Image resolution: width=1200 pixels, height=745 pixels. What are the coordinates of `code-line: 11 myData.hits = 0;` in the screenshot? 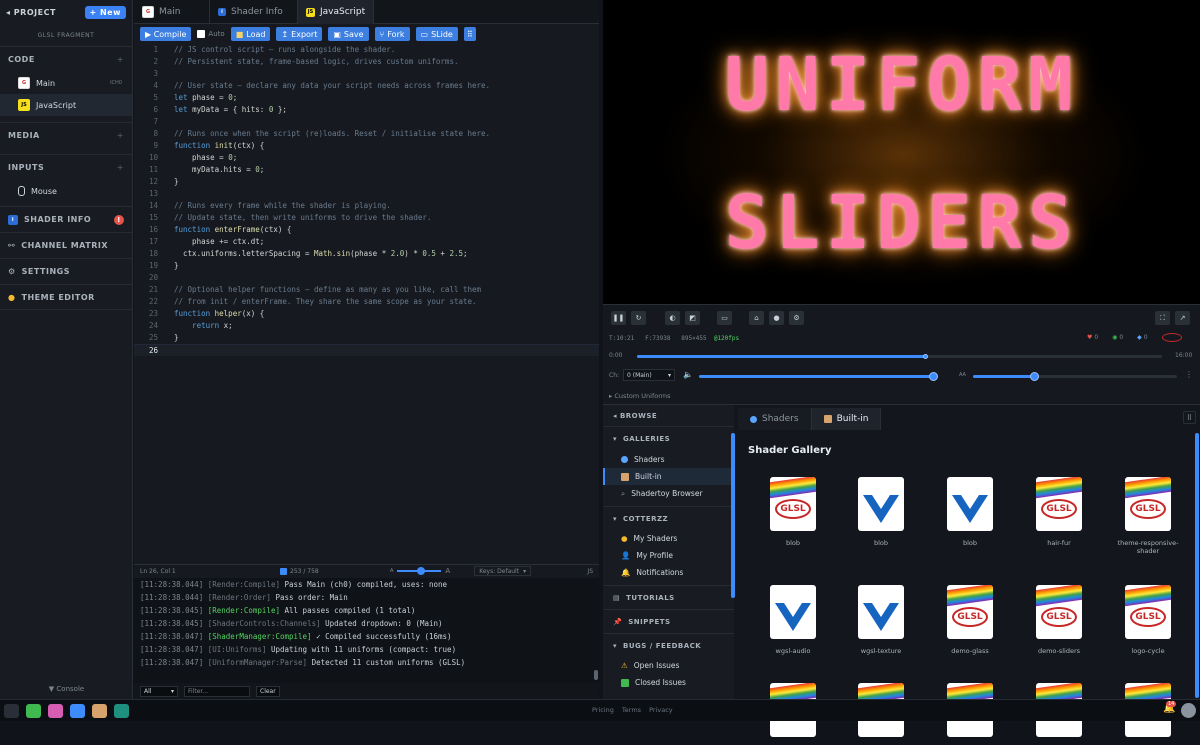 It's located at (366, 170).